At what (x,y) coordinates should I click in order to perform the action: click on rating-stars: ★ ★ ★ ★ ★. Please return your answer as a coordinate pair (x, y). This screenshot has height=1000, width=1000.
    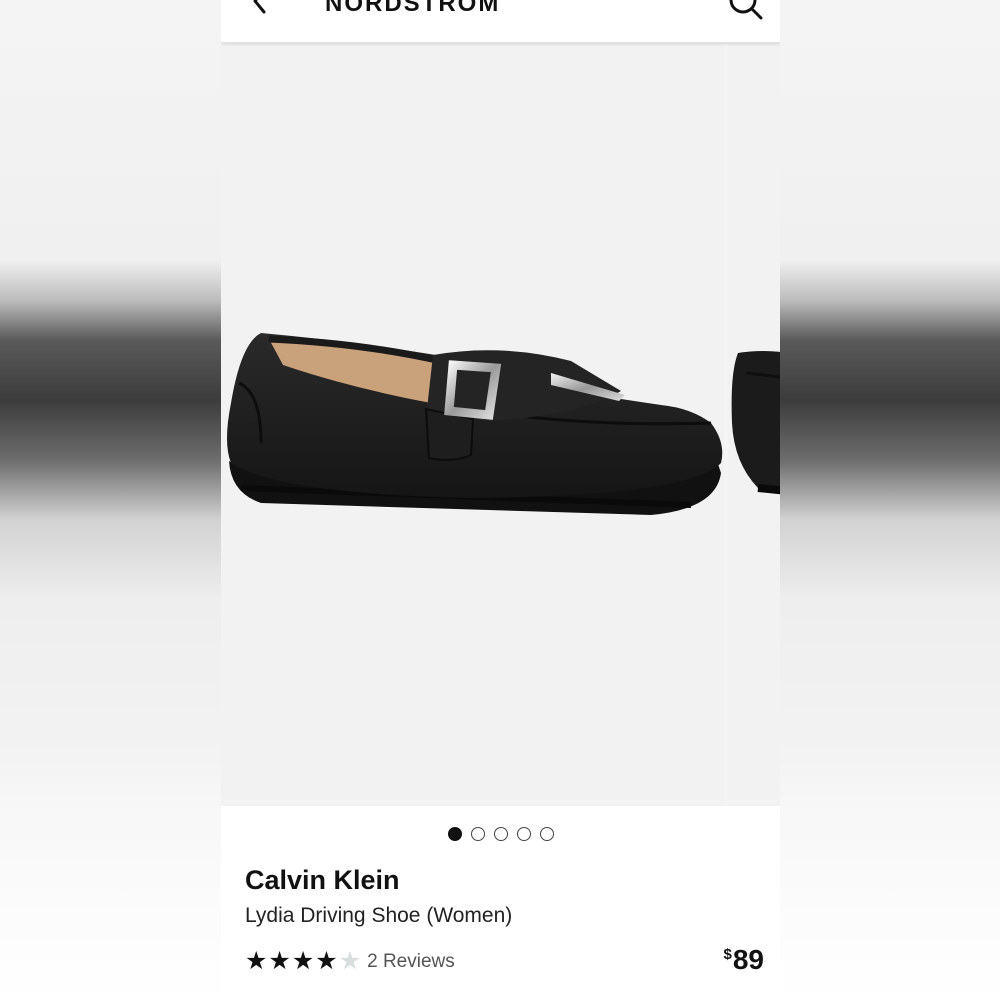
    Looking at the image, I should click on (303, 961).